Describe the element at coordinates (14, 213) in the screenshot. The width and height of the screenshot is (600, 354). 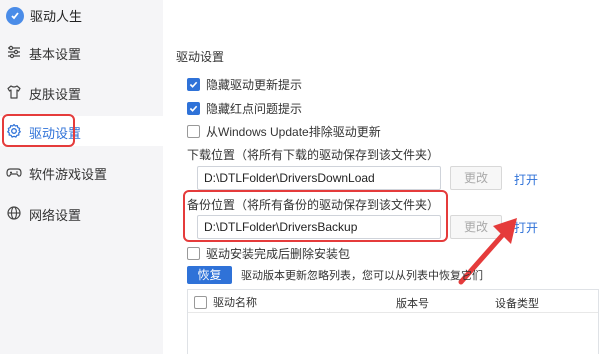
I see `globe-icon` at that location.